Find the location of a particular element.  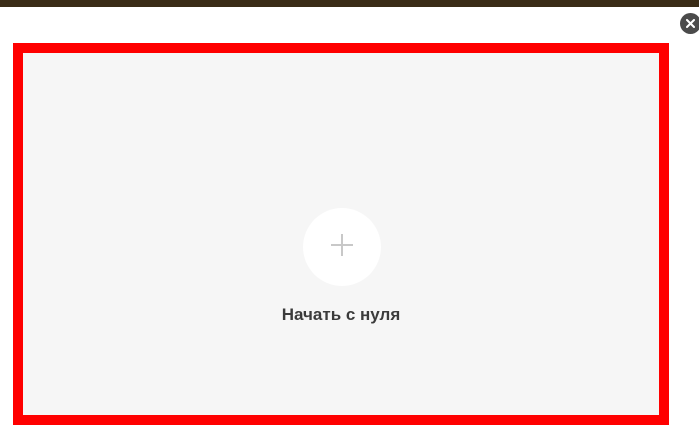

top-strip is located at coordinates (349, 3).